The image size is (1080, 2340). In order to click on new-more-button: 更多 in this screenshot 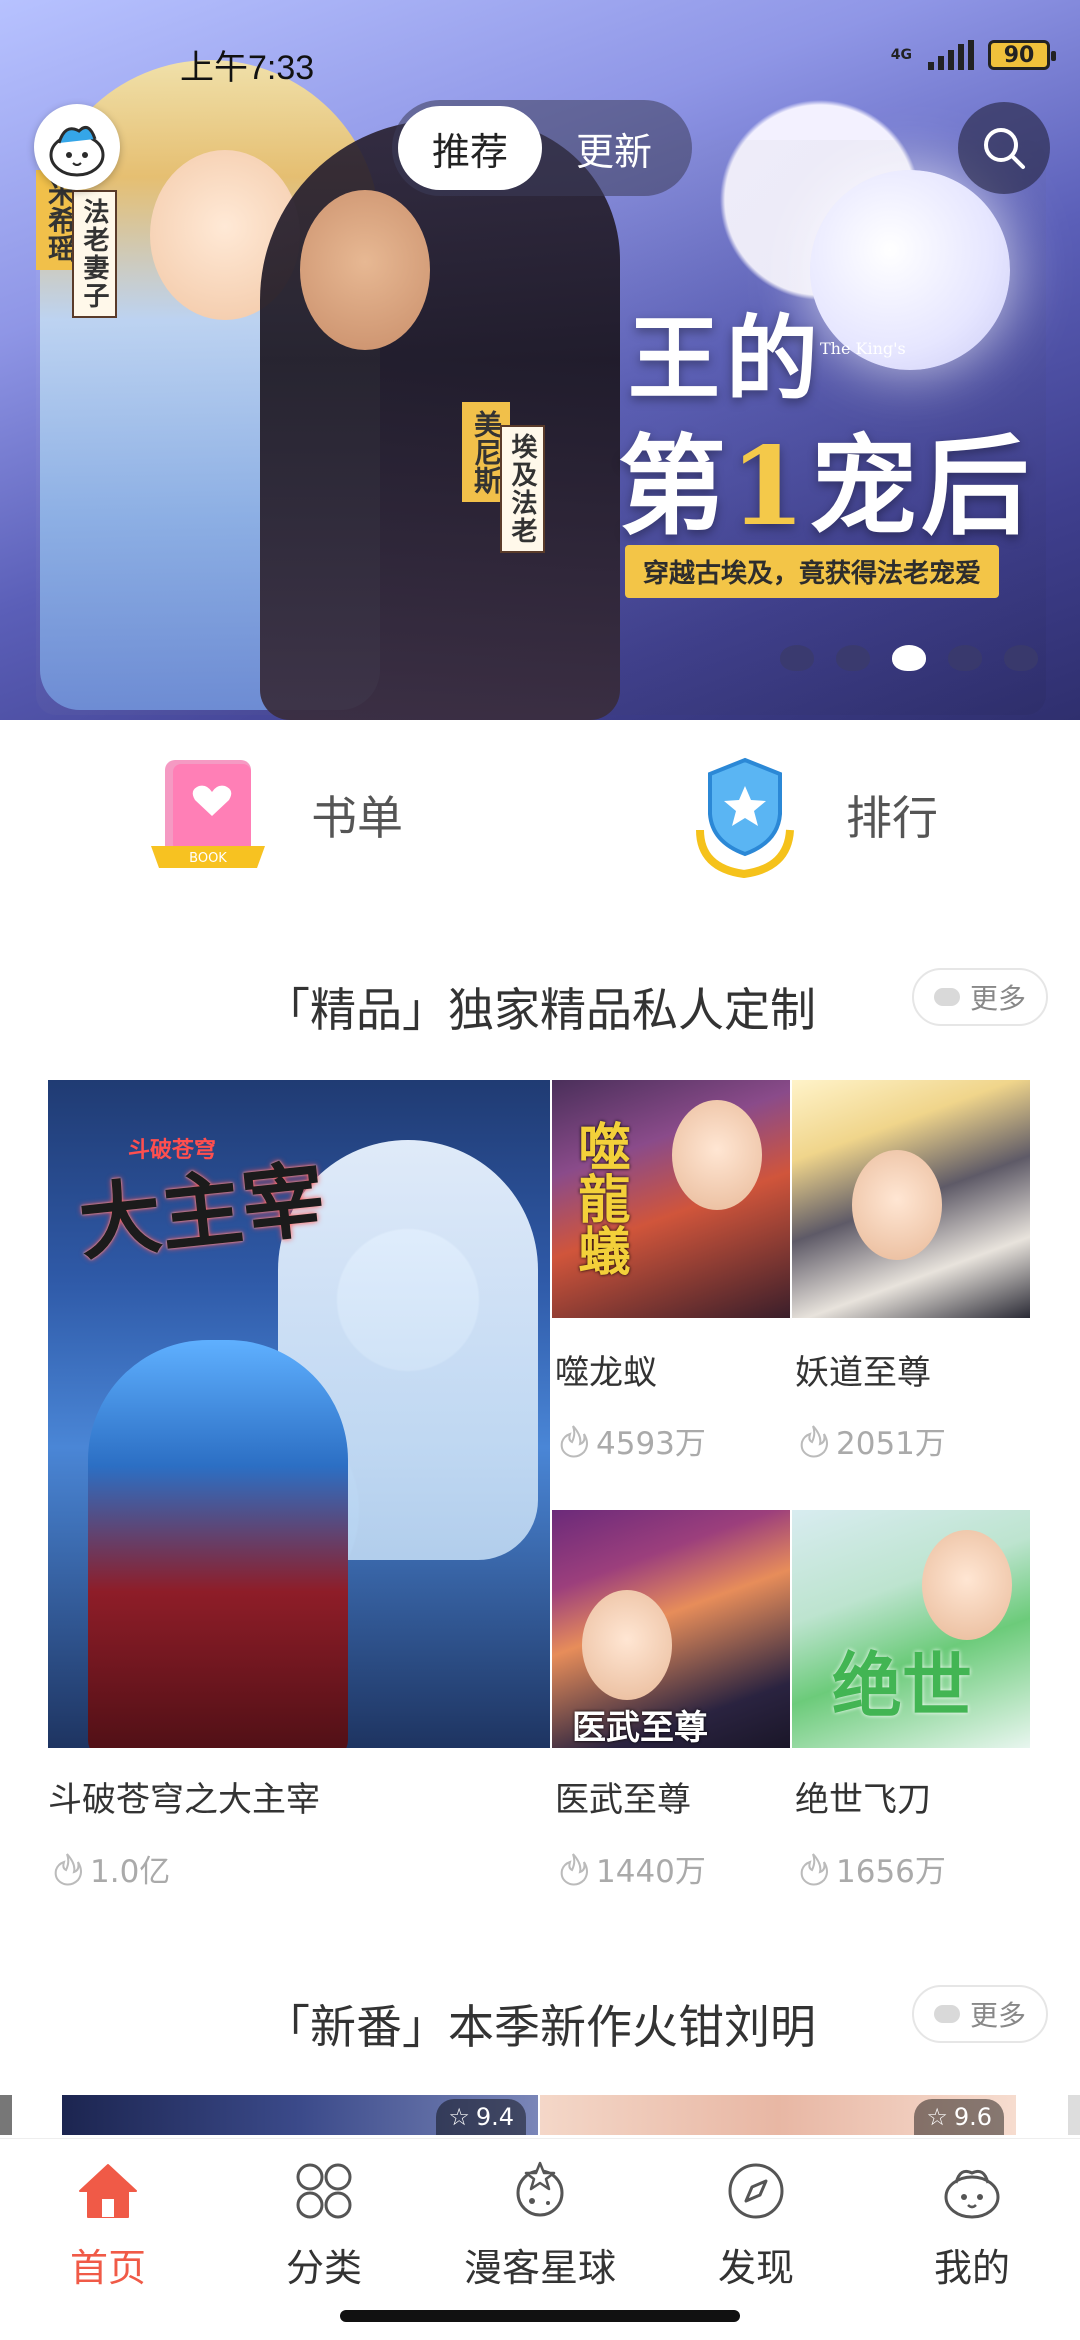, I will do `click(980, 2014)`.